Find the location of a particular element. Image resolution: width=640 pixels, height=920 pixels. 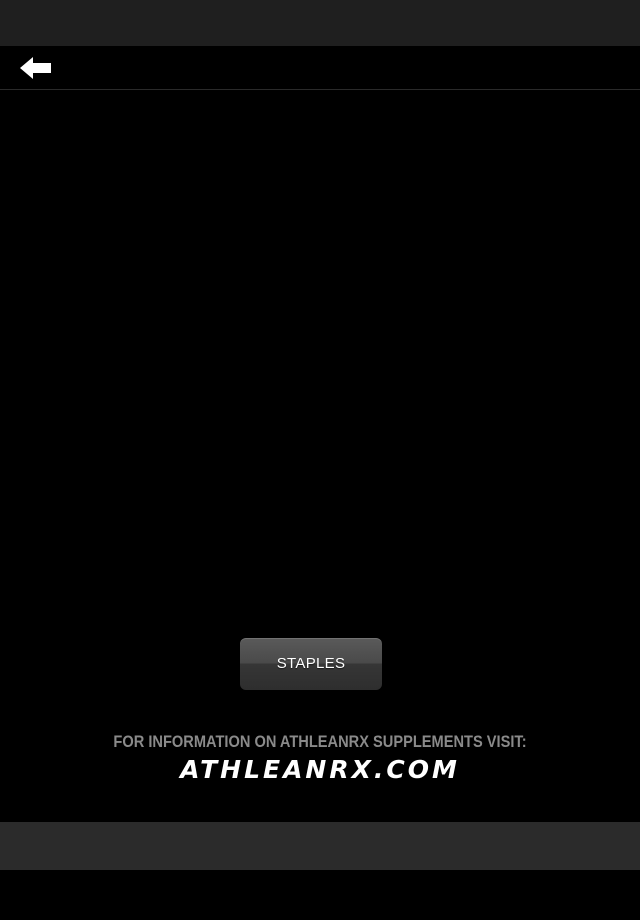

staples-button: STAPLES is located at coordinates (311, 664).